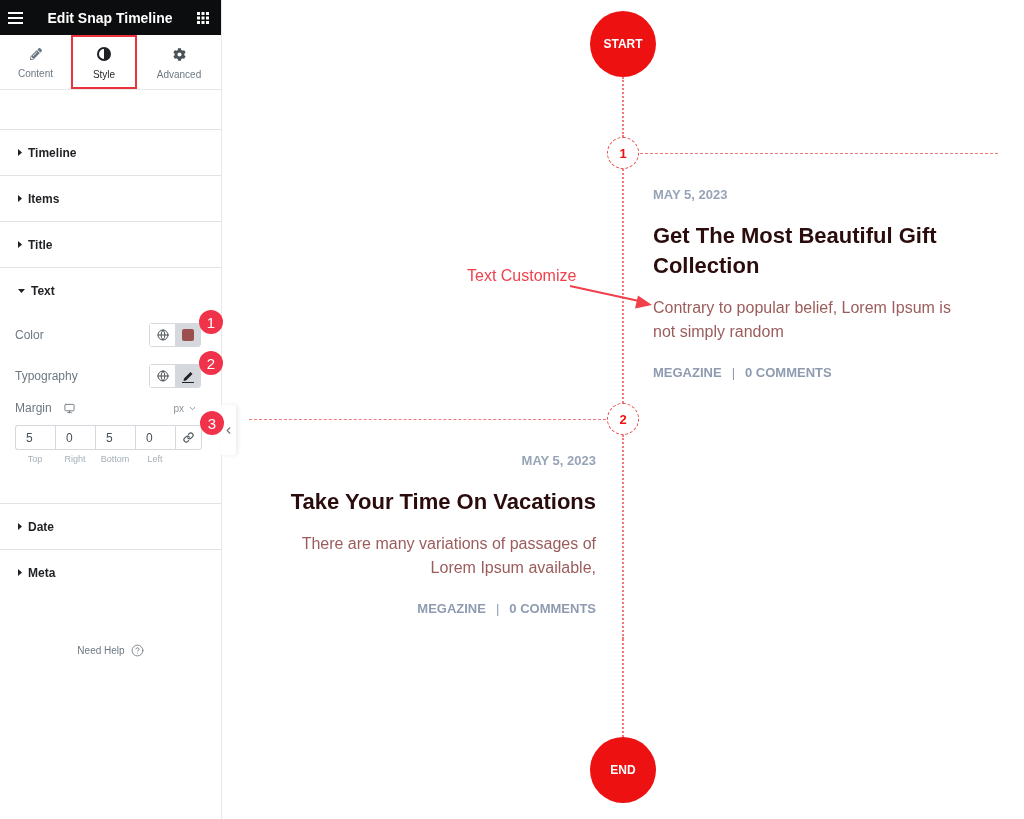  What do you see at coordinates (46, 376) in the screenshot?
I see `control-label: Typography` at bounding box center [46, 376].